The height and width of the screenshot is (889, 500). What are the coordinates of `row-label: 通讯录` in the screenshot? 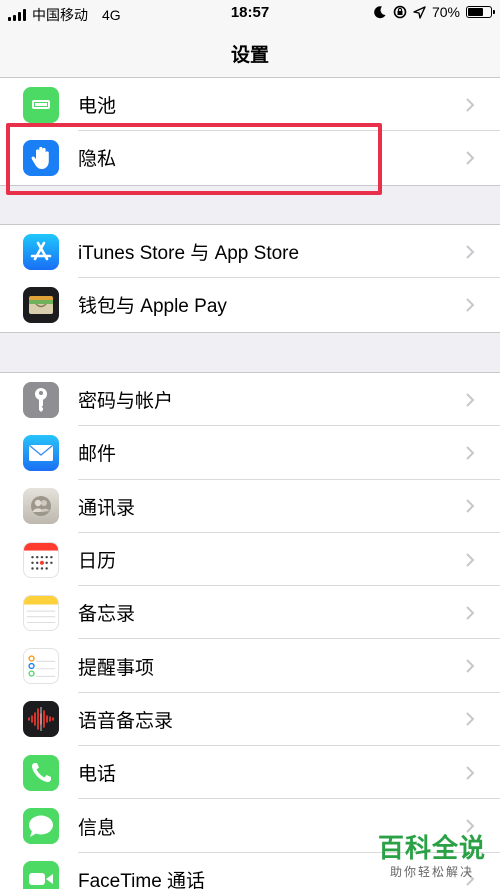 It's located at (107, 508).